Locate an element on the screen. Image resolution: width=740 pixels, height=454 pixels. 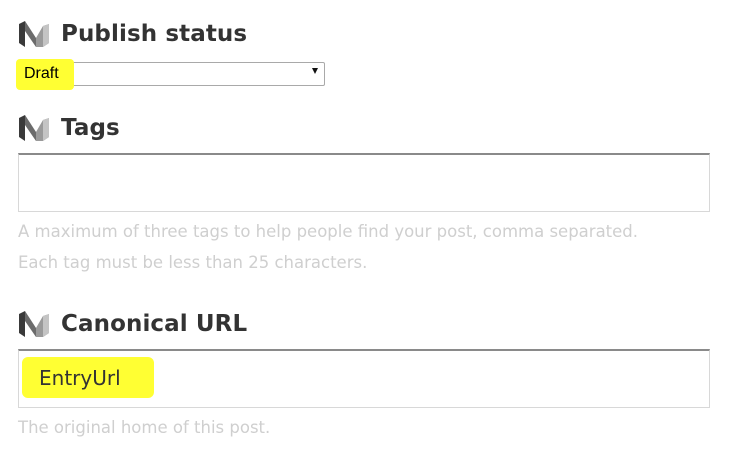
canonical-url-header: Canonical URL is located at coordinates (132, 324).